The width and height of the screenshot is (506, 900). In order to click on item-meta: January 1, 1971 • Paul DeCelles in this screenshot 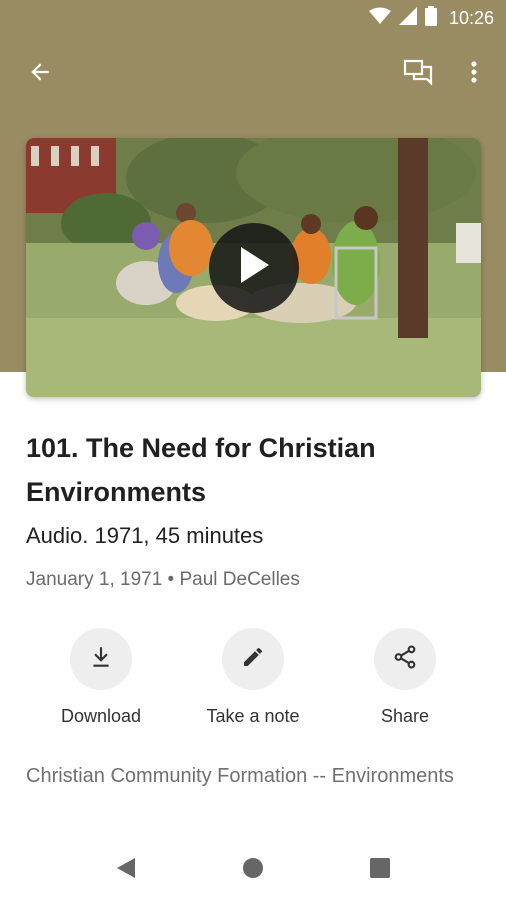, I will do `click(163, 579)`.